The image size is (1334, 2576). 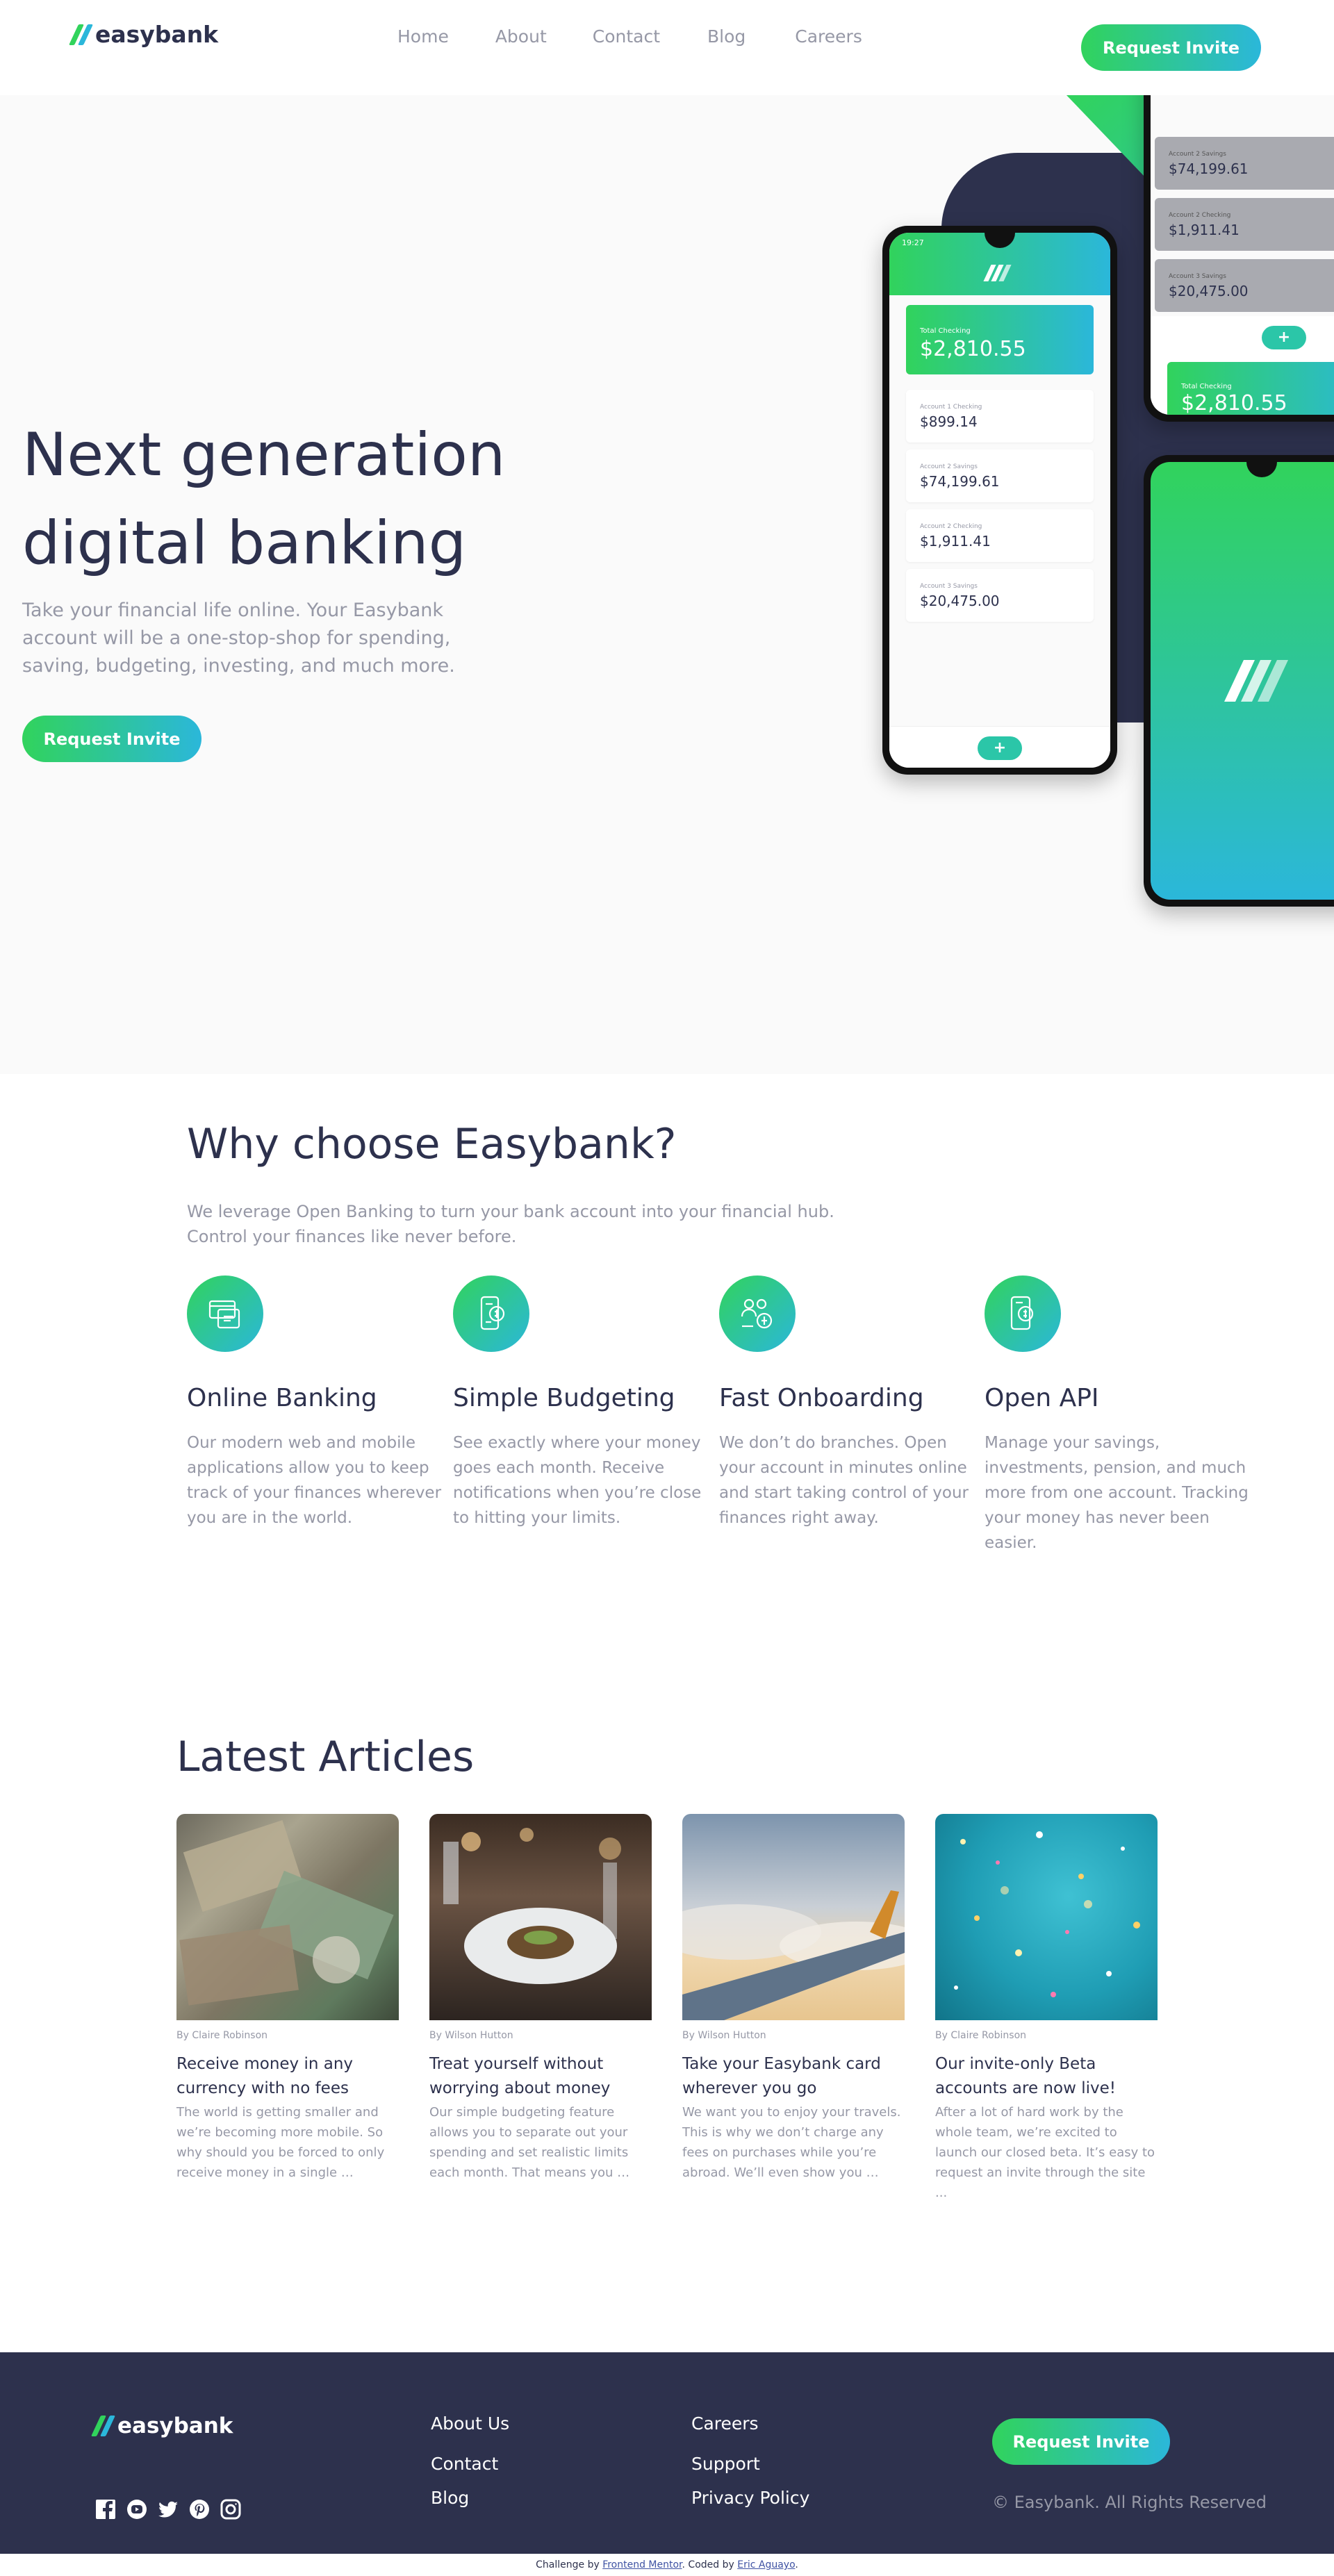 I want to click on app-logo-icon, so click(x=998, y=273).